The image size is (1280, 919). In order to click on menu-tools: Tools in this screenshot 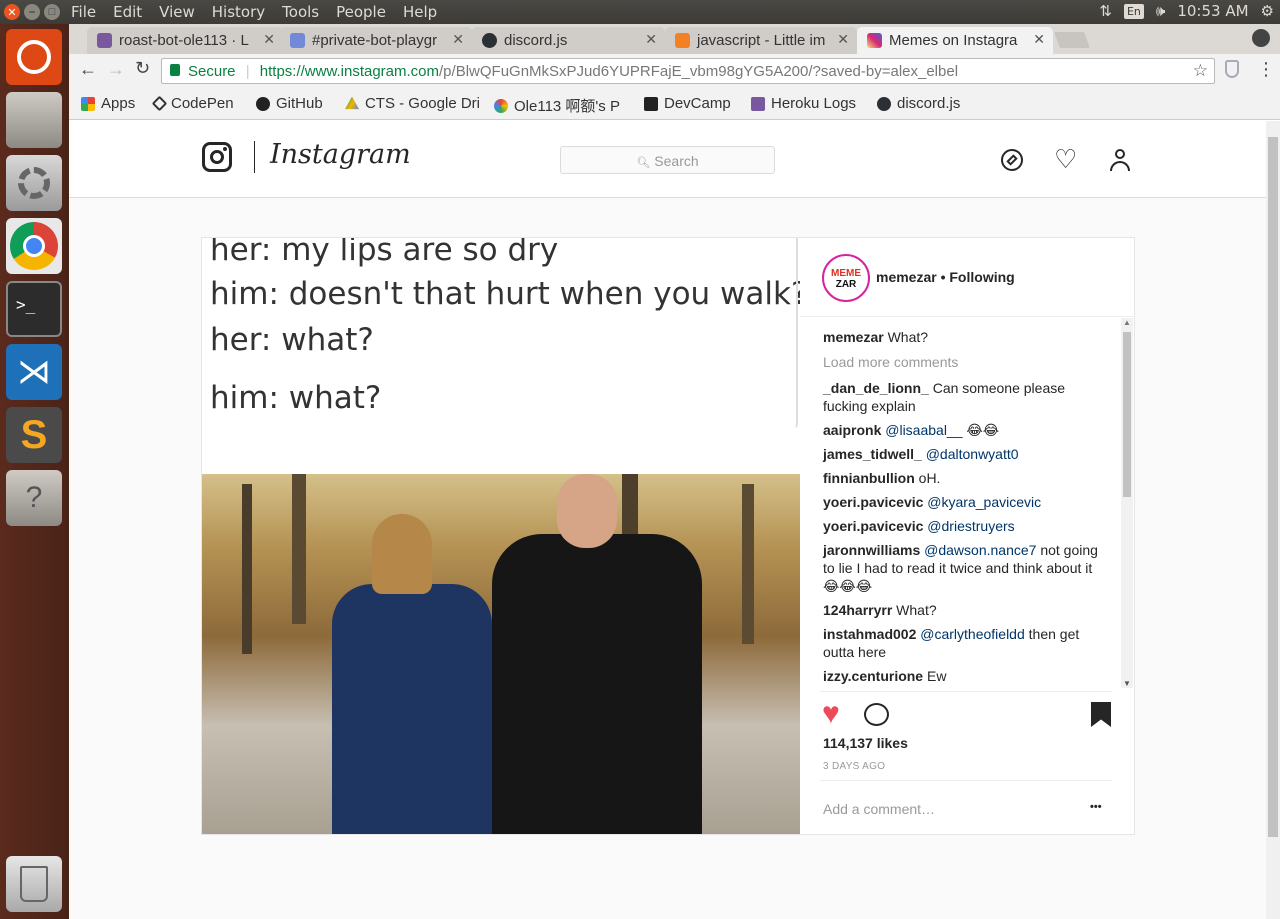, I will do `click(300, 12)`.